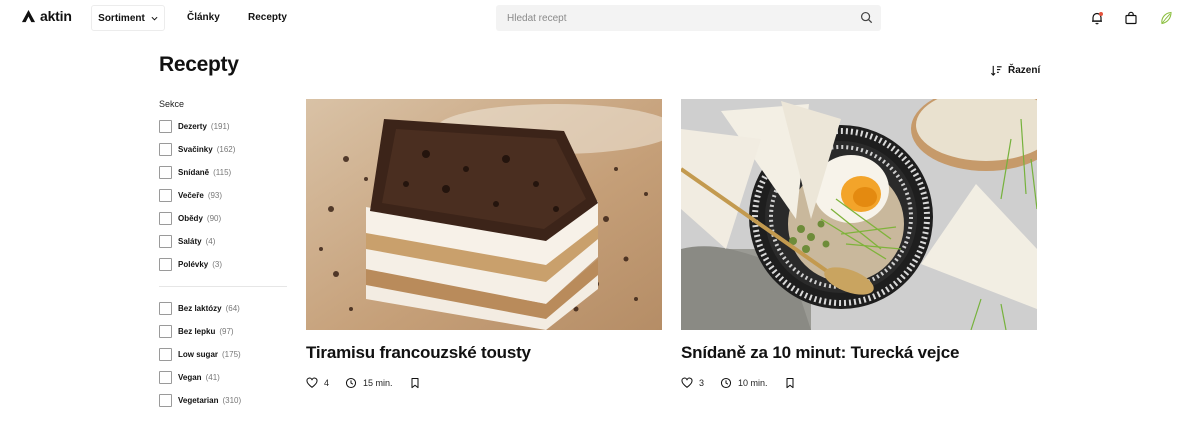 The width and height of the screenshot is (1200, 422). I want to click on filter-label: Obědy, so click(190, 218).